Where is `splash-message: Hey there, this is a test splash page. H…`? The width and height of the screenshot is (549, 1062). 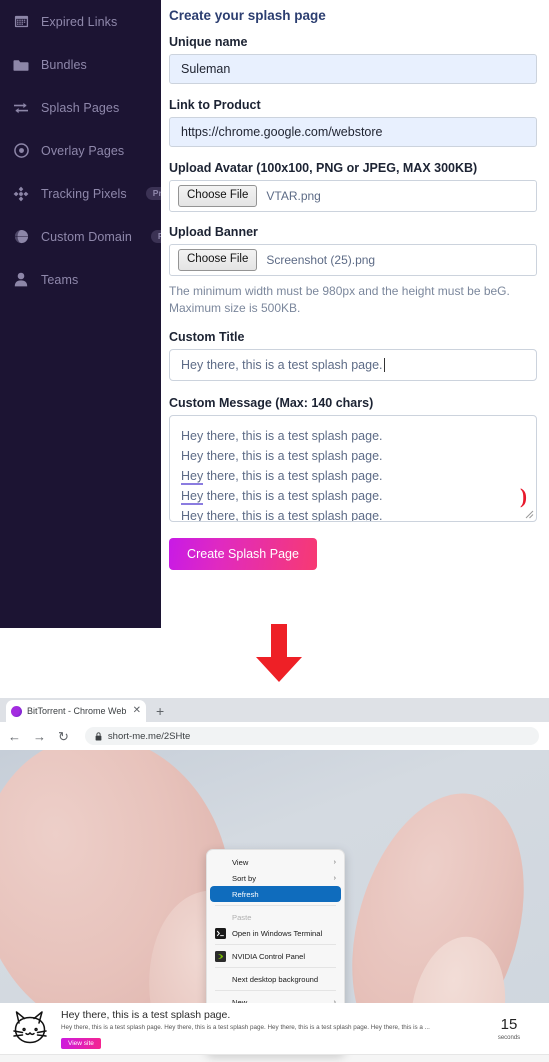 splash-message: Hey there, this is a test splash page. H… is located at coordinates (245, 1028).